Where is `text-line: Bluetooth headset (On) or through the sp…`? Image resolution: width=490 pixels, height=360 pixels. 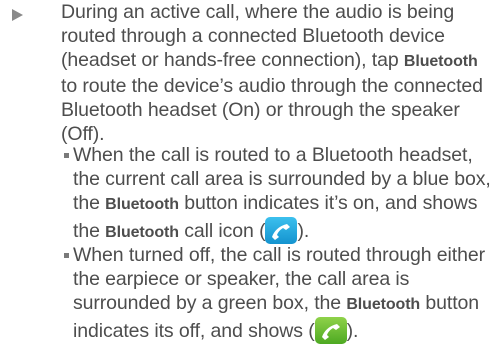 text-line: Bluetooth headset (On) or through the sp… is located at coordinates (260, 110).